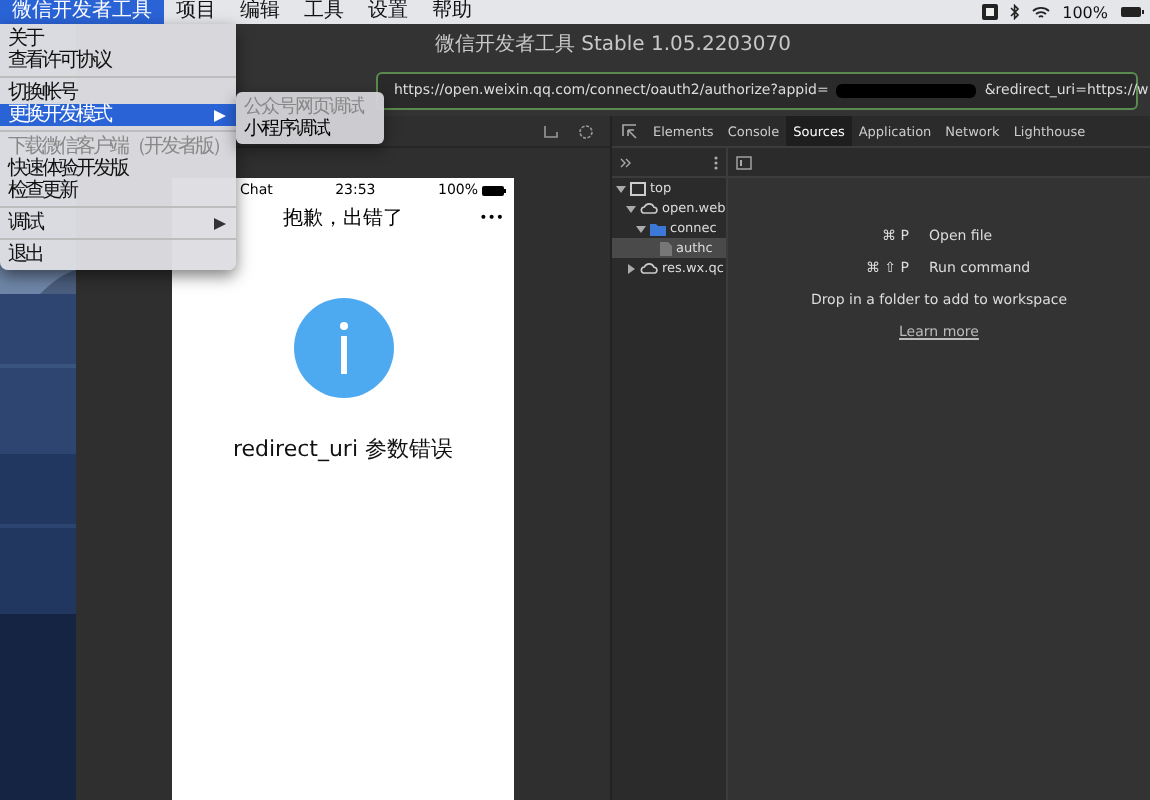 The width and height of the screenshot is (1150, 800). Describe the element at coordinates (82, 12) in the screenshot. I see `menu-bar-item: 微信开发者工具` at that location.